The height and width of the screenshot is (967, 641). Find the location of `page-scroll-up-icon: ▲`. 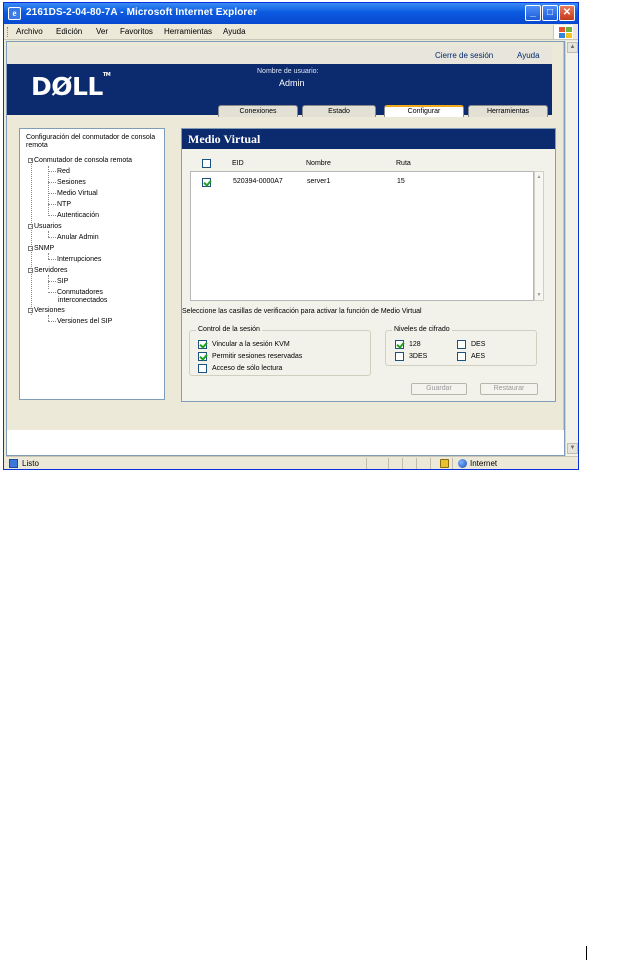

page-scroll-up-icon: ▲ is located at coordinates (572, 47).